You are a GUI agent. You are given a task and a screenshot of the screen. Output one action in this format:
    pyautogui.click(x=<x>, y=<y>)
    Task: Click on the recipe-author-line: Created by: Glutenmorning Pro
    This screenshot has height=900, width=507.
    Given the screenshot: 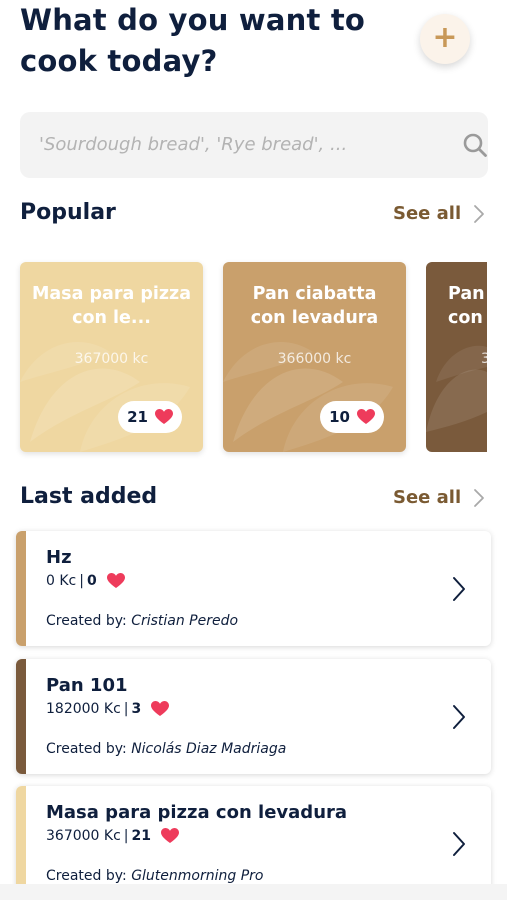 What is the action you would take?
    pyautogui.click(x=154, y=876)
    